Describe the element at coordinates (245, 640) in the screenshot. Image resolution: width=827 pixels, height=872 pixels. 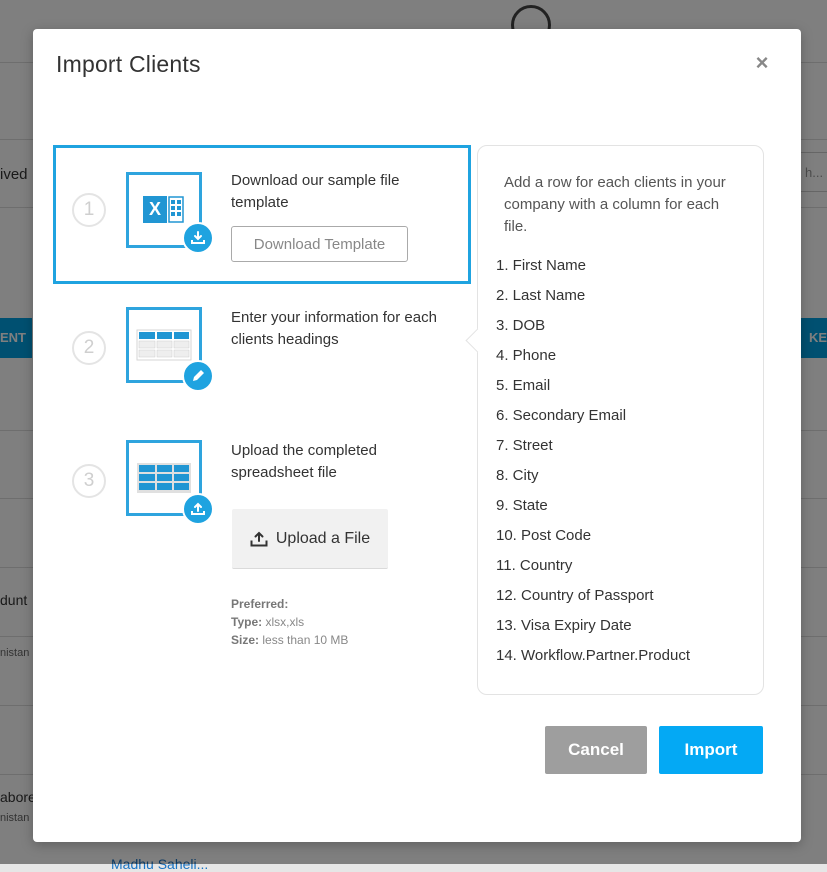
I see `size-label: Size:` at that location.